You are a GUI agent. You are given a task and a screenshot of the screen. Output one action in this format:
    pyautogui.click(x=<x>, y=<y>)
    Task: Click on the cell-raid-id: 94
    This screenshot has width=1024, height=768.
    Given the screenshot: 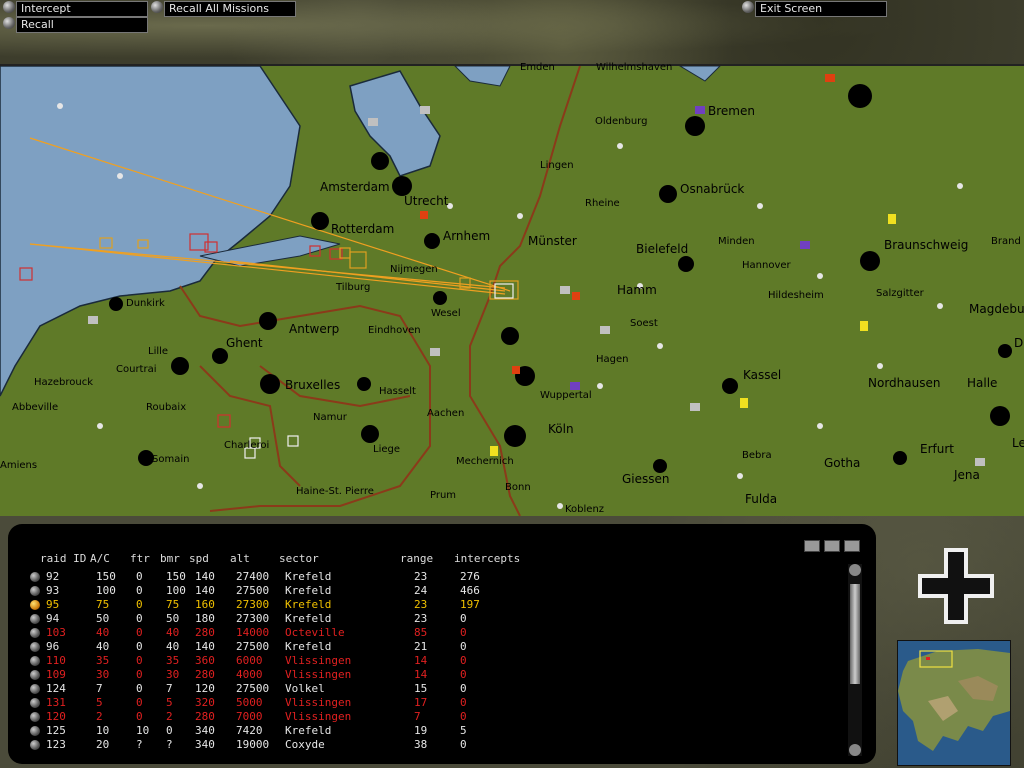 What is the action you would take?
    pyautogui.click(x=53, y=618)
    